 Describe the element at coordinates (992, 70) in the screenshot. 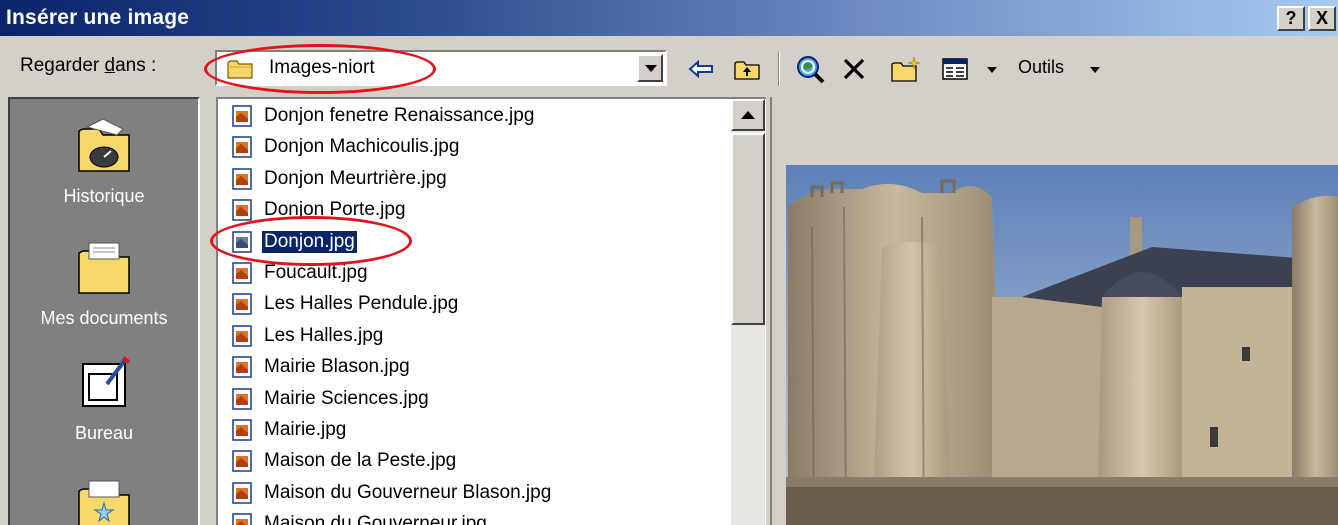

I see `views-dropdown-caret-icon` at that location.